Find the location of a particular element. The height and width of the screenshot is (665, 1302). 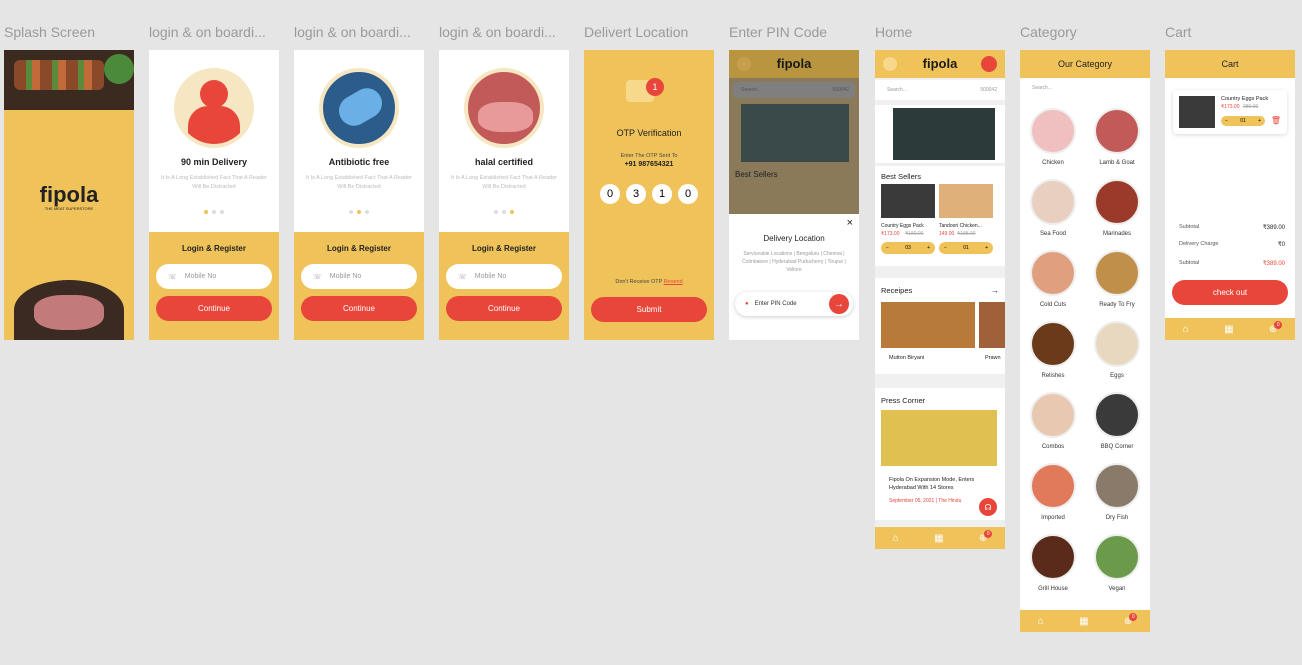

login-panel: Login & Register ☏ Mobile No Continue is located at coordinates (504, 286).